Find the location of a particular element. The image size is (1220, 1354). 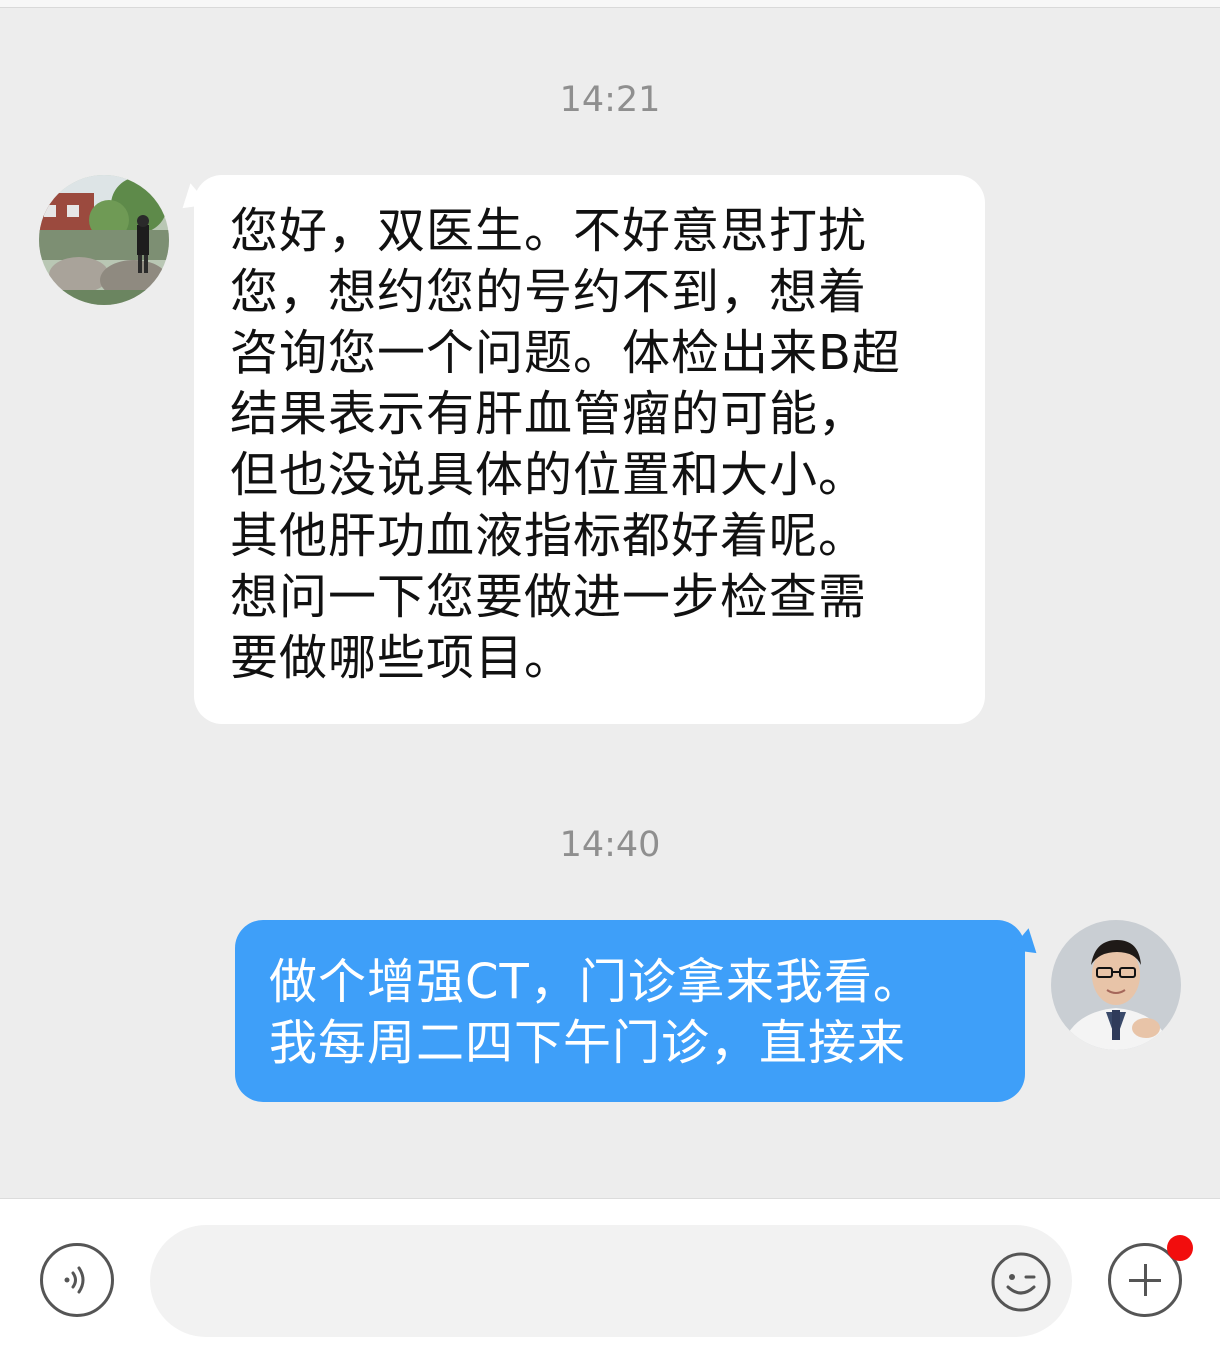

voice-button is located at coordinates (77, 1280).